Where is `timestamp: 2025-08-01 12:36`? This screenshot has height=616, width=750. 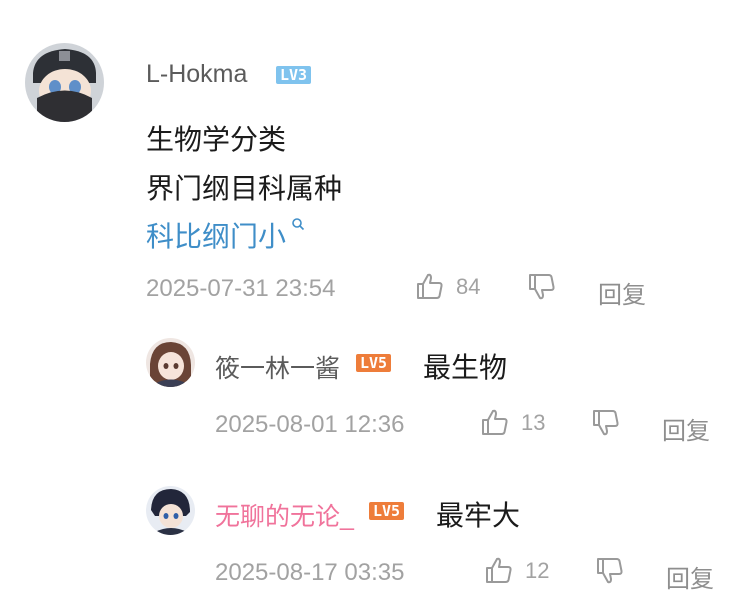
timestamp: 2025-08-01 12:36 is located at coordinates (310, 424).